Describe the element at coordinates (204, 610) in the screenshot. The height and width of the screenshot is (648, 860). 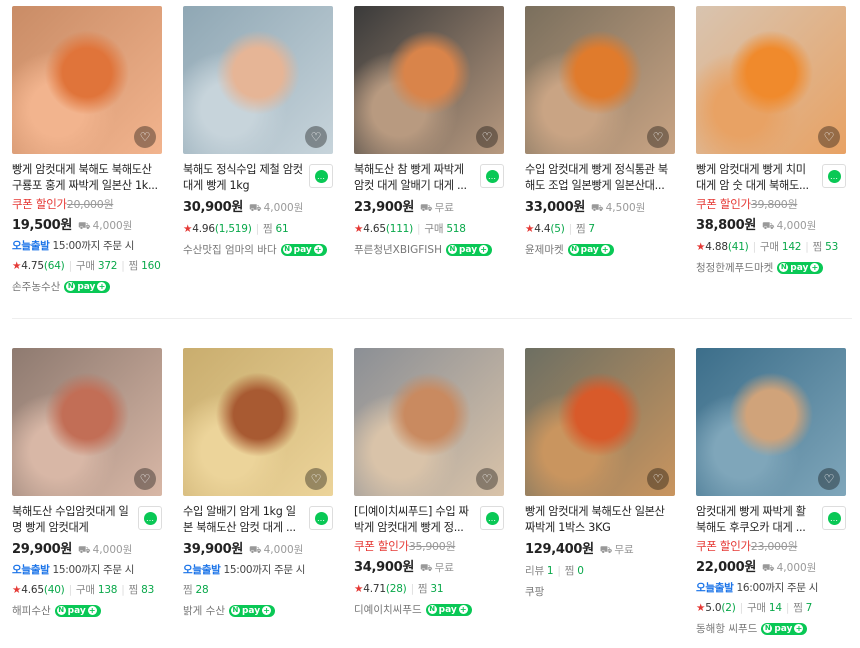
I see `seller-name: 밝게 수산` at that location.